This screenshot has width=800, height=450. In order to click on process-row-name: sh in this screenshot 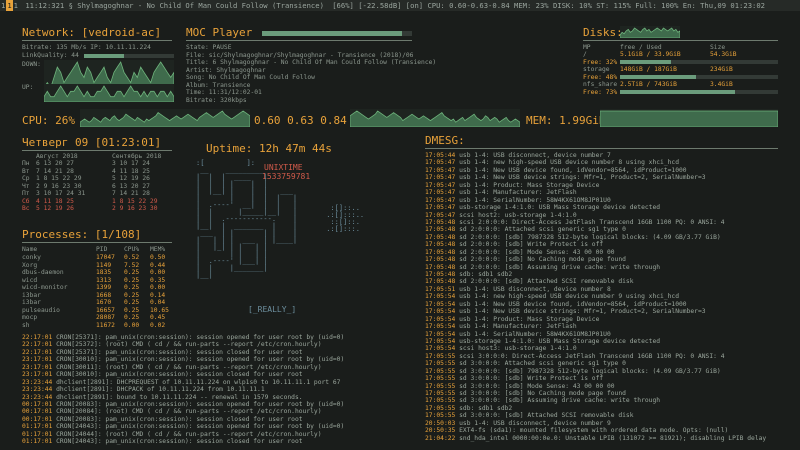, I will do `click(26, 326)`.